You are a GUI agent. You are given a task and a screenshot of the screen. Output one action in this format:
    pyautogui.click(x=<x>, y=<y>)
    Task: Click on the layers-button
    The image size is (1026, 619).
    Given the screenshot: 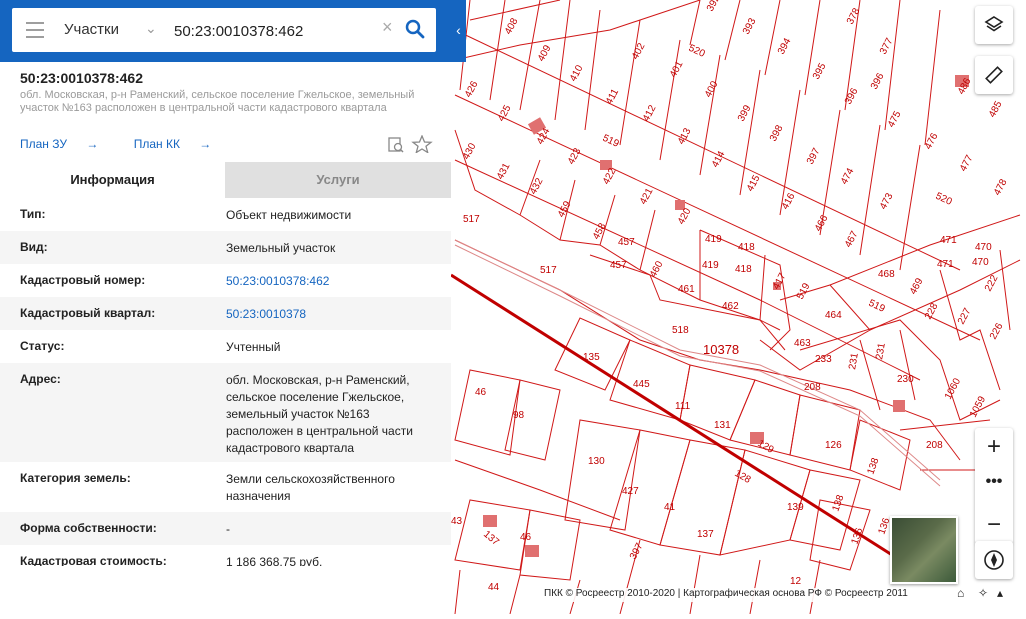 What is the action you would take?
    pyautogui.click(x=994, y=25)
    